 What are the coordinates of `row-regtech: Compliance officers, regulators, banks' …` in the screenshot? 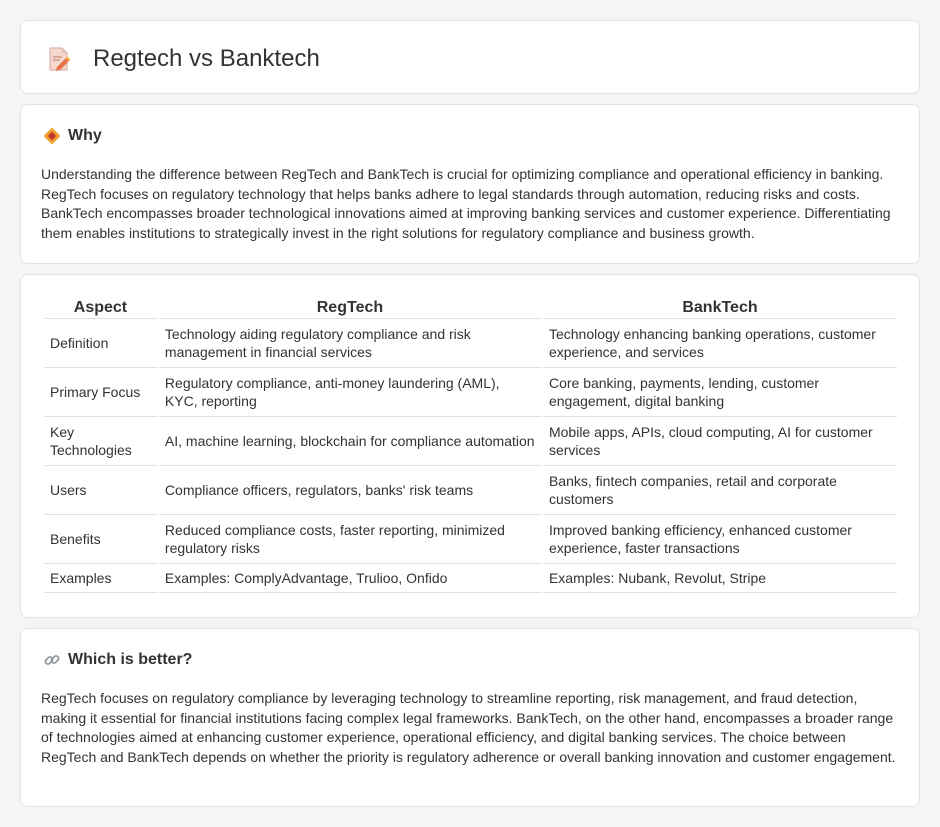 It's located at (349, 490).